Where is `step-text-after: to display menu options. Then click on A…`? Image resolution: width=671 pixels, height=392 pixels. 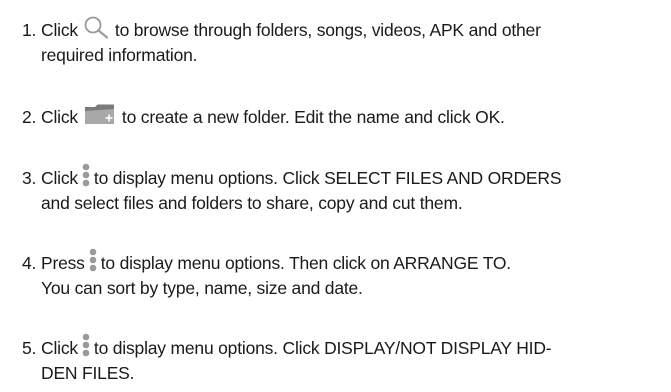 step-text-after: to display menu options. Then click on A… is located at coordinates (305, 263).